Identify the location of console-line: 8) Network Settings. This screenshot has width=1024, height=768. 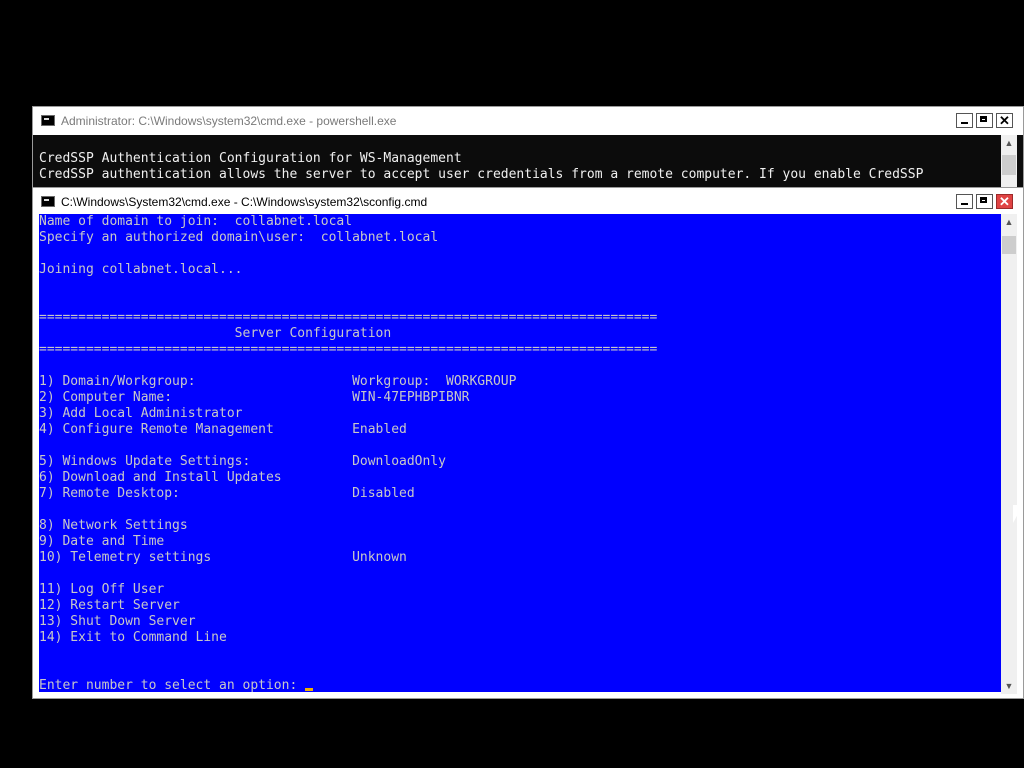
(113, 525).